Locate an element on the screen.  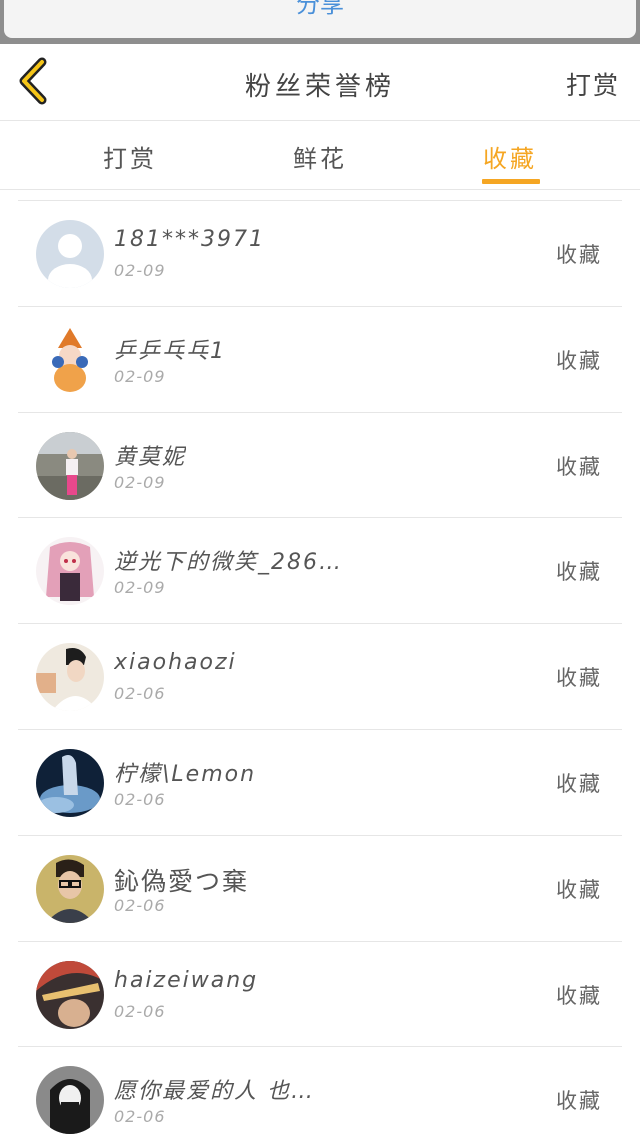
tab-bar: 打赏 鲜花 收藏 is located at coordinates (320, 155).